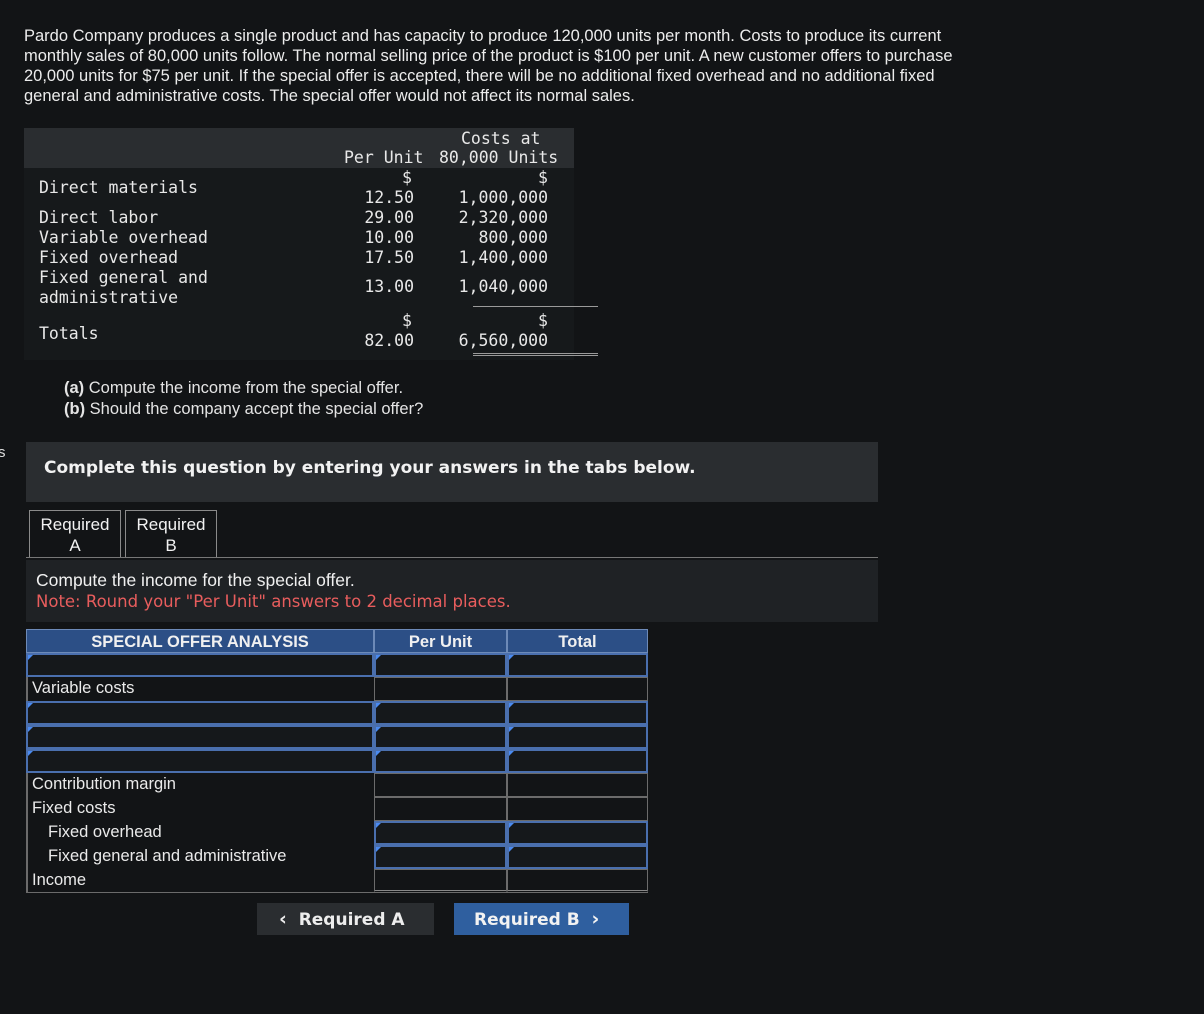  I want to click on next-button-label: Required B, so click(527, 920).